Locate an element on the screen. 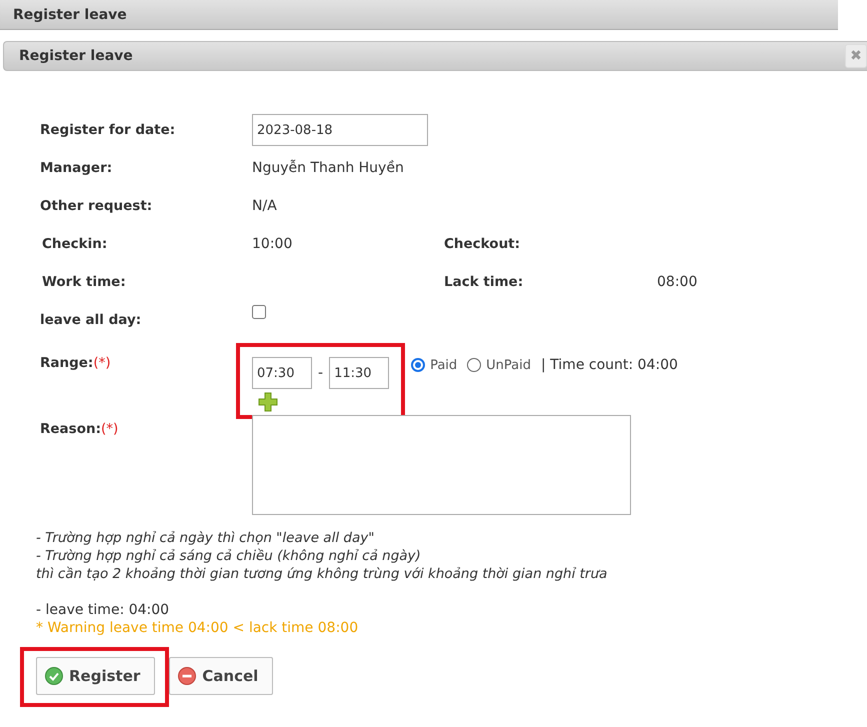 The width and height of the screenshot is (867, 727). field-label: Register for date: is located at coordinates (108, 130).